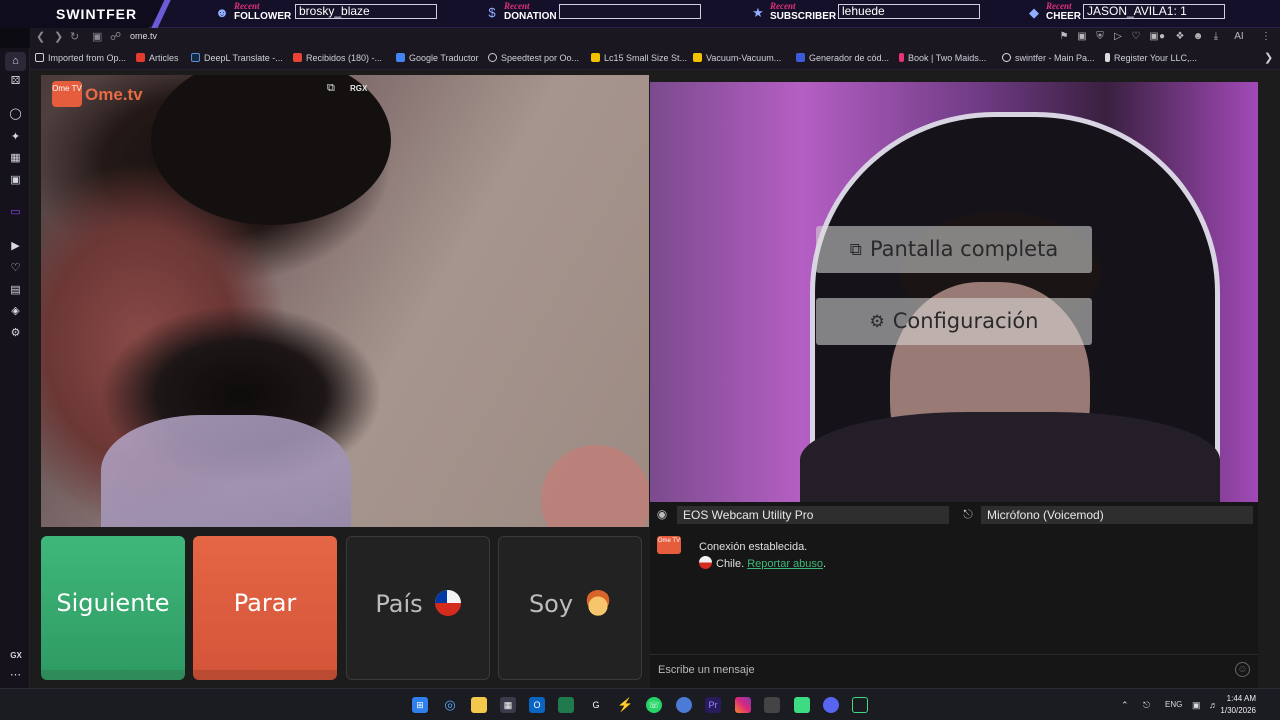  Describe the element at coordinates (97, 36) in the screenshot. I see `camera-icon: ▣` at that location.